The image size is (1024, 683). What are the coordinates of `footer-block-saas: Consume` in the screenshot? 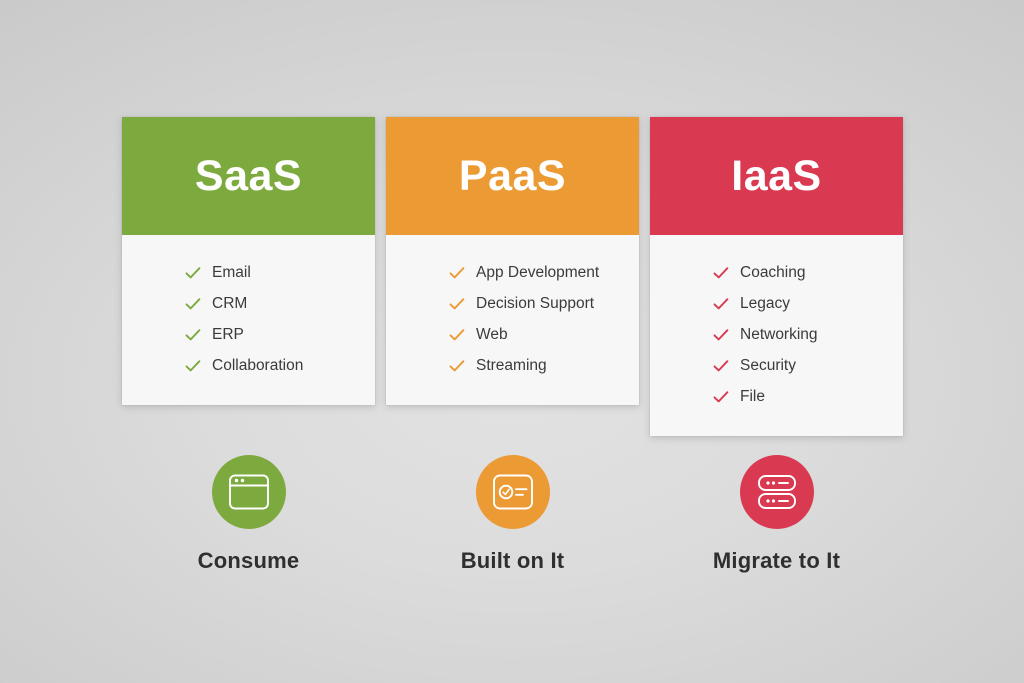 It's located at (248, 513).